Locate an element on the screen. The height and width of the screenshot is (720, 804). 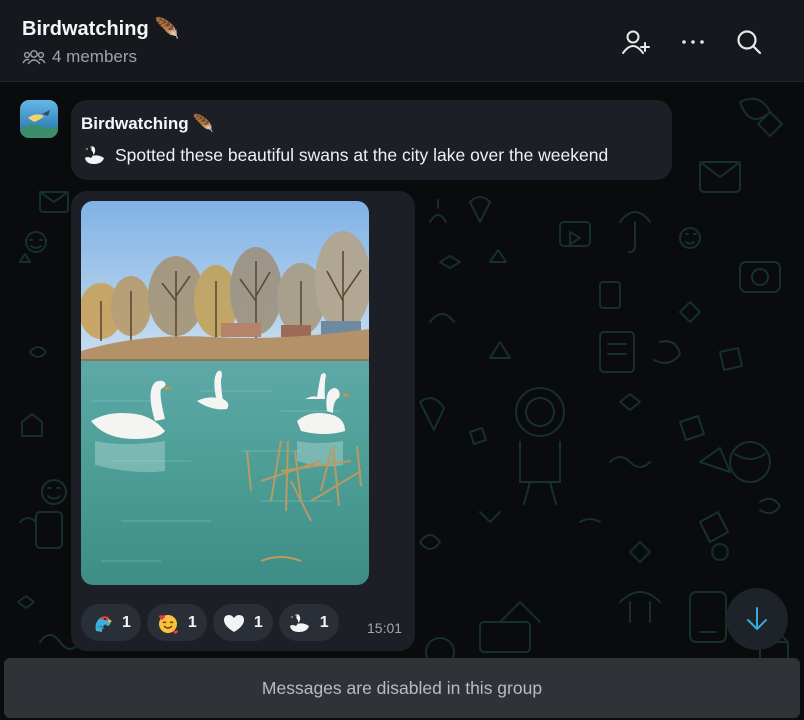
chat-title-text: Birdwatching is located at coordinates (85, 29).